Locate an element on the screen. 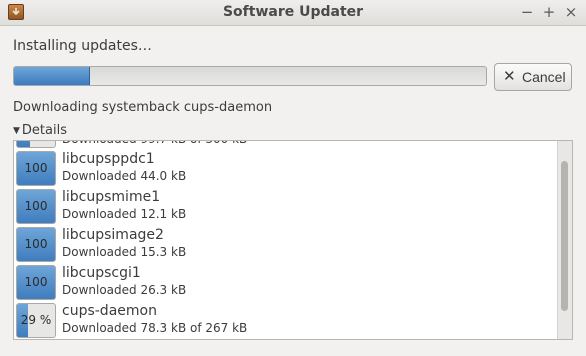 The image size is (586, 356). cancel-button: ✕ Cancel is located at coordinates (533, 77).